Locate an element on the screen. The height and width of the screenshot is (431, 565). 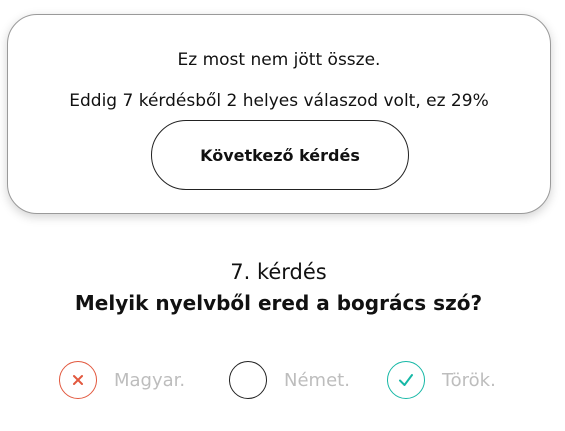
answer-option-nemet: Német. is located at coordinates (289, 380).